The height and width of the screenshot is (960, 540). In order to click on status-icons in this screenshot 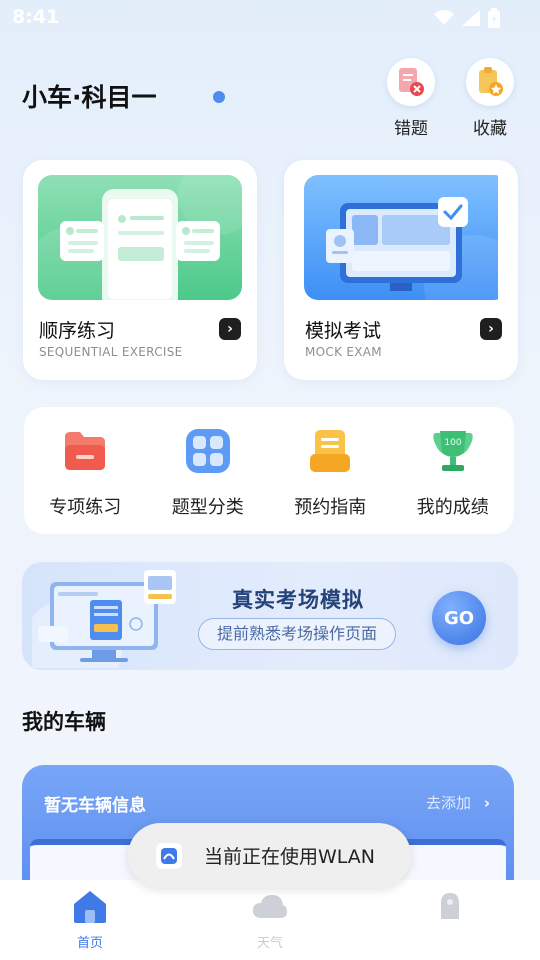, I will do `click(467, 18)`.